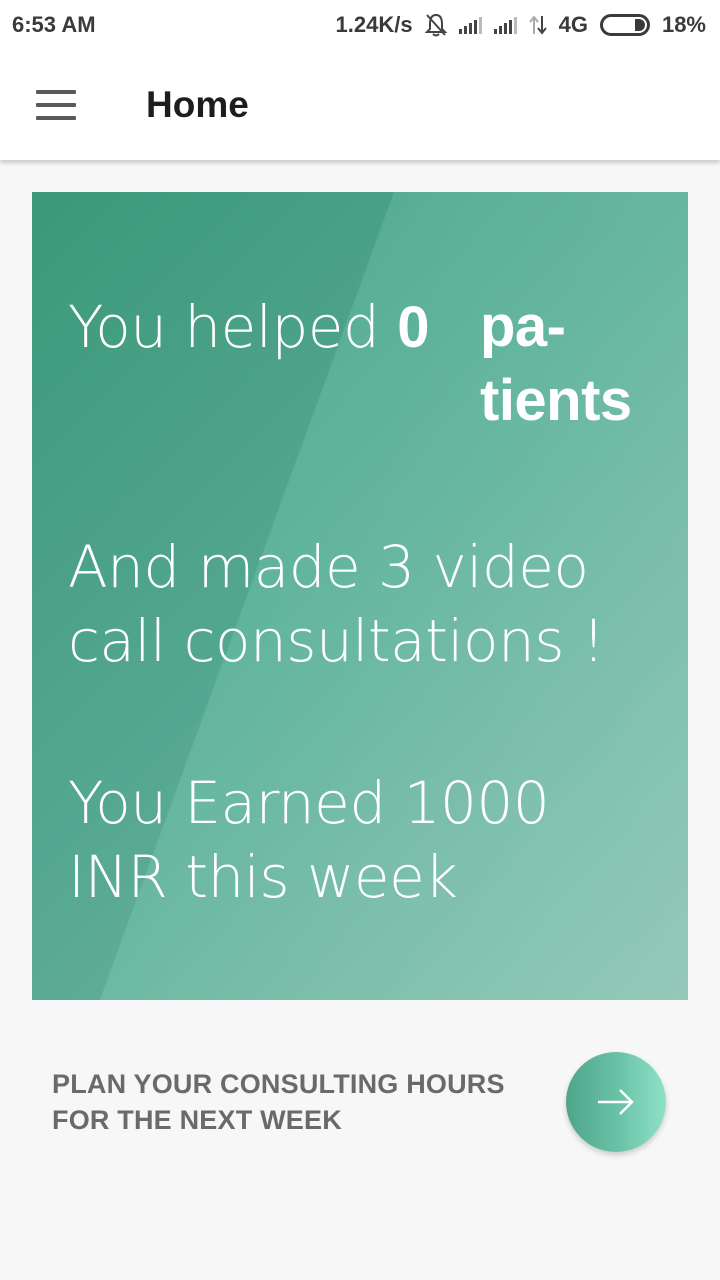  Describe the element at coordinates (309, 840) in the screenshot. I see `earnings-text: You Earned 1000 INR this week` at that location.